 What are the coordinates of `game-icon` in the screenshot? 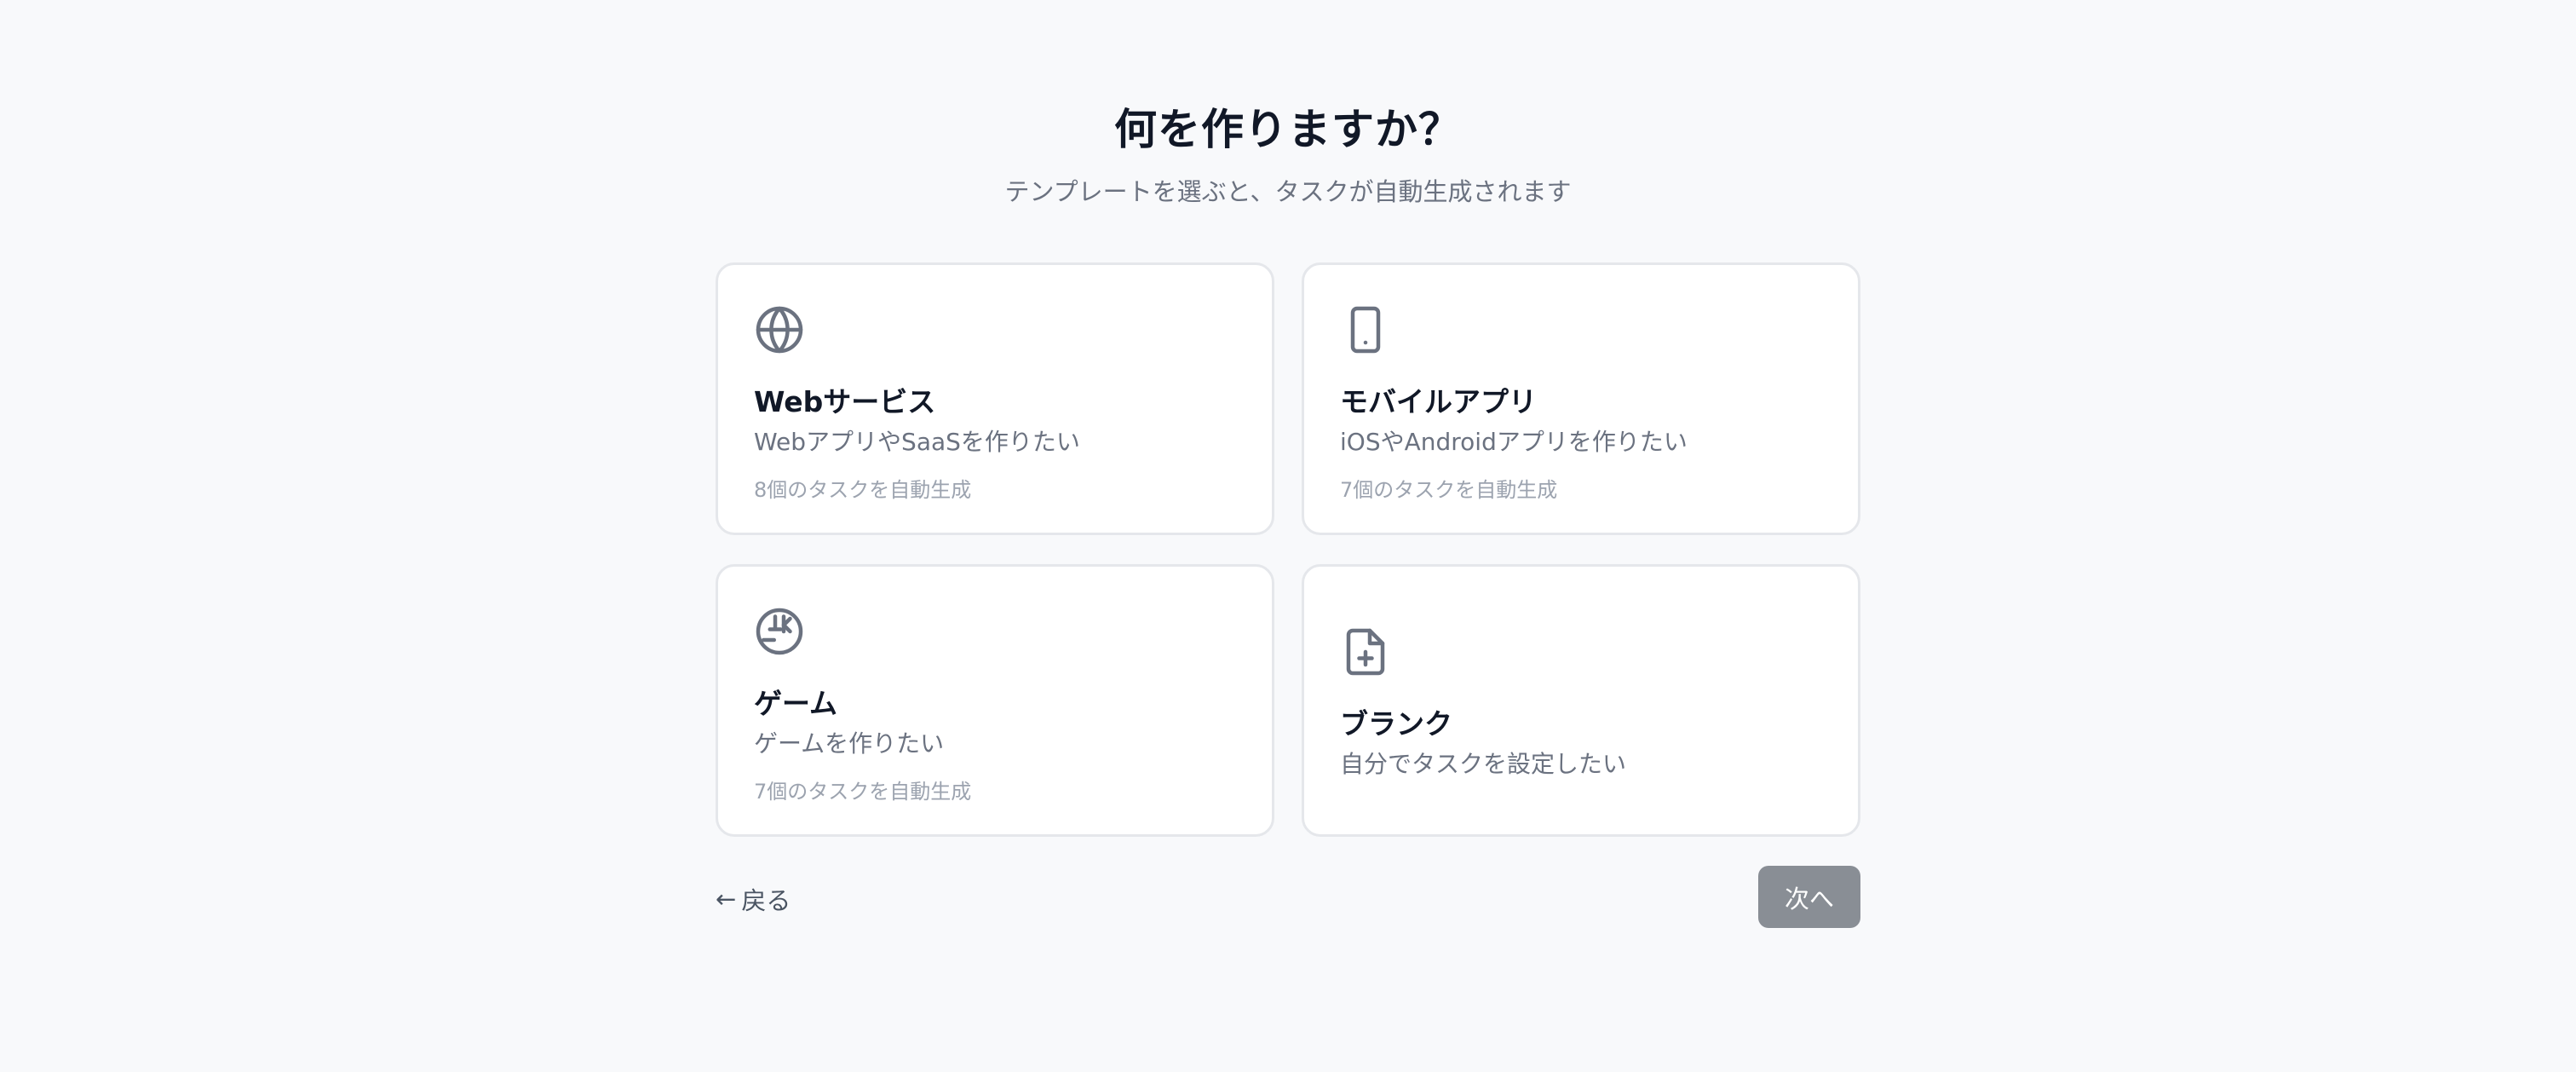 It's located at (780, 631).